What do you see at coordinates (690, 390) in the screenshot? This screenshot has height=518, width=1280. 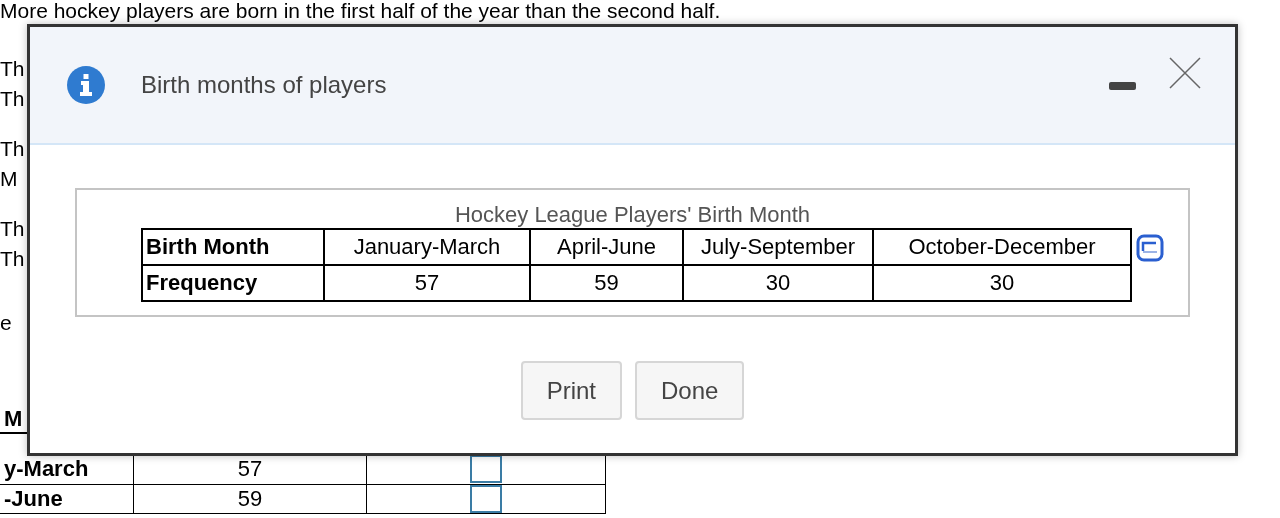 I see `dialog-button: Done` at bounding box center [690, 390].